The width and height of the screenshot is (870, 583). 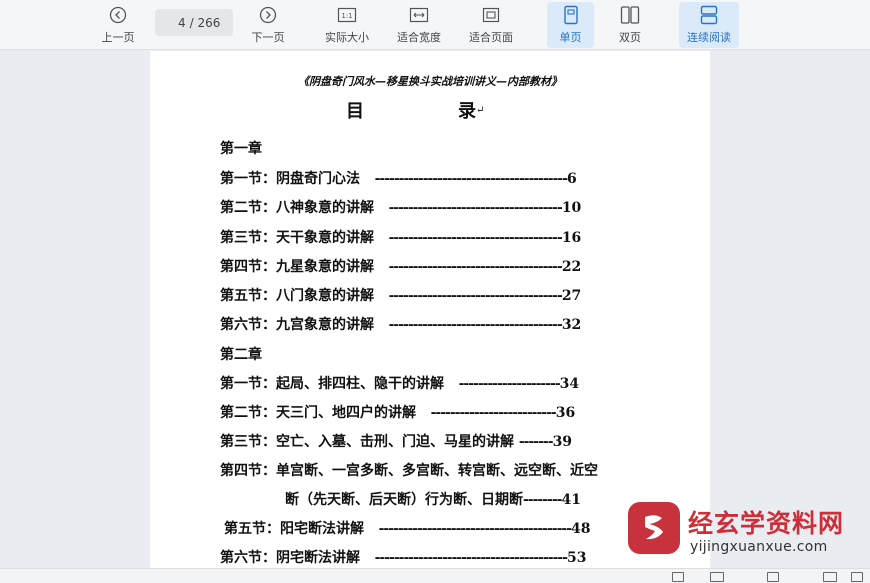 What do you see at coordinates (356, 111) in the screenshot?
I see `toc-title-char-1: 目` at bounding box center [356, 111].